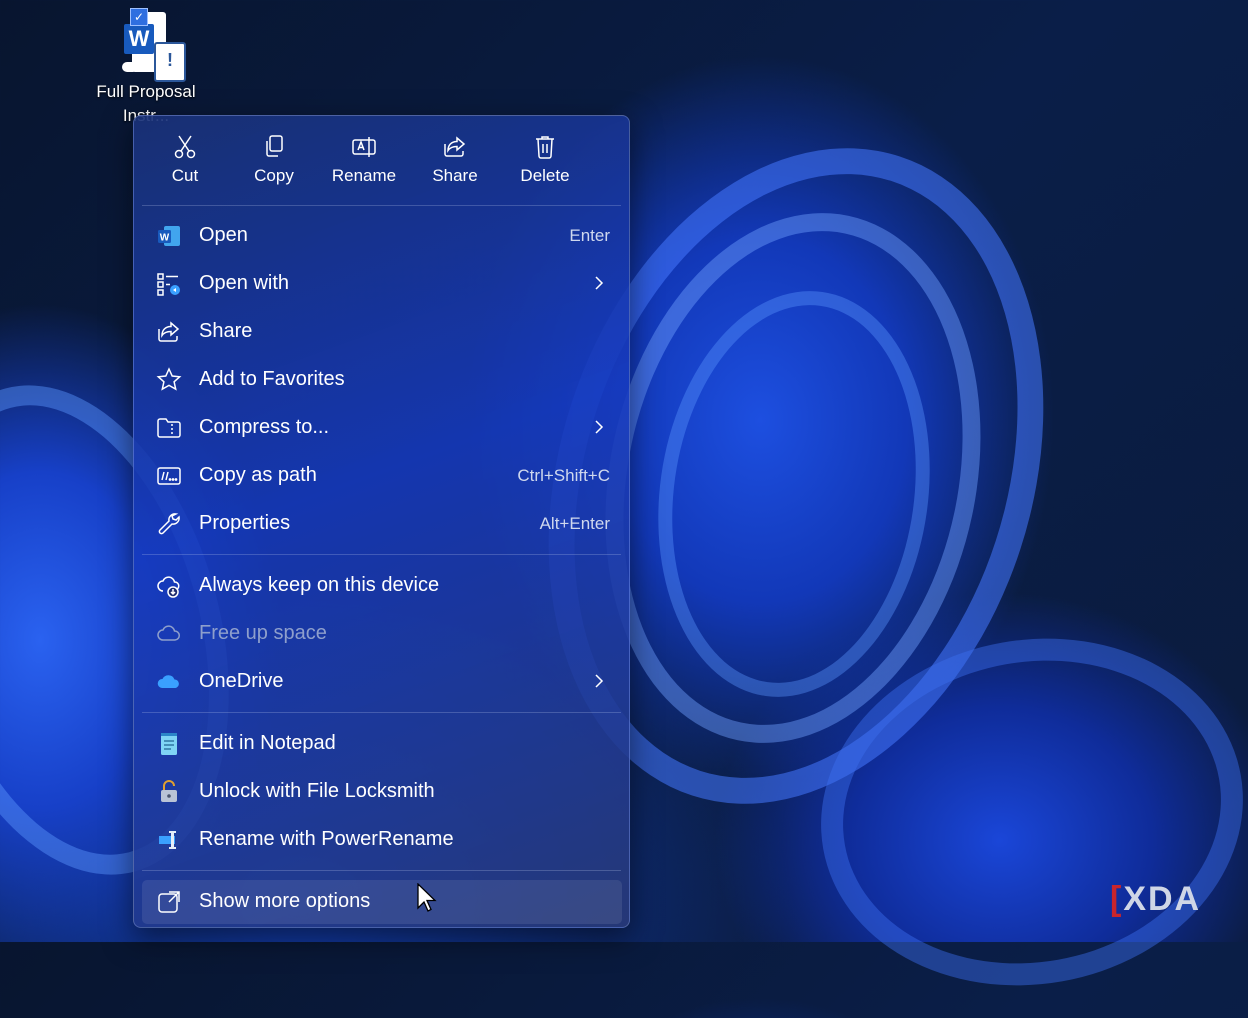 The height and width of the screenshot is (1018, 1248). I want to click on menu-item-shortcut: Alt+Enter, so click(574, 523).